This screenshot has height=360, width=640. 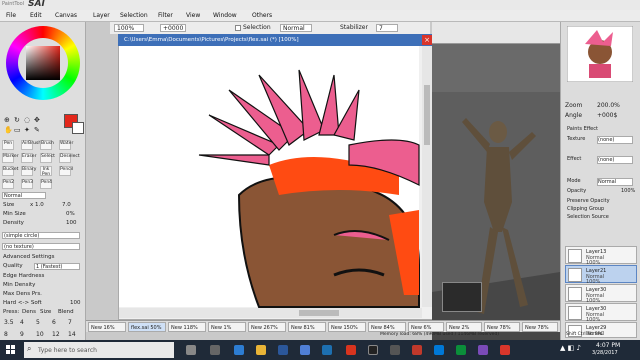 I want to click on menu-selection: Selection, so click(x=134, y=15).